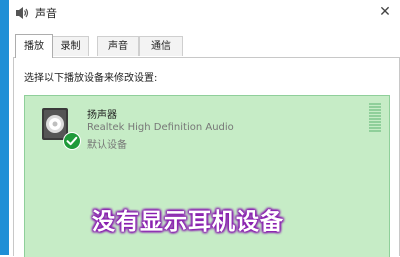  What do you see at coordinates (204, 13) in the screenshot?
I see `title-bar: 声音 ✕` at bounding box center [204, 13].